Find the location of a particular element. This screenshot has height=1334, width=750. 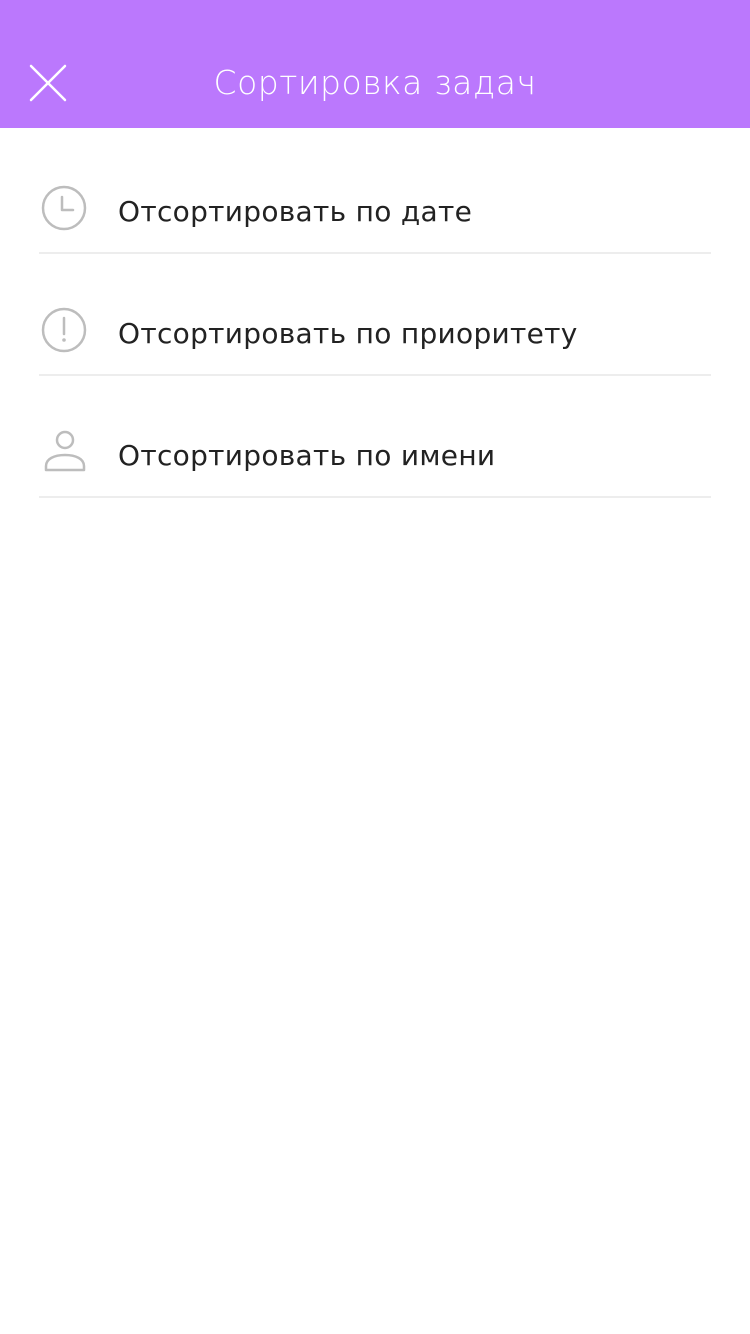

page-title: Сортировка задач is located at coordinates (375, 82).